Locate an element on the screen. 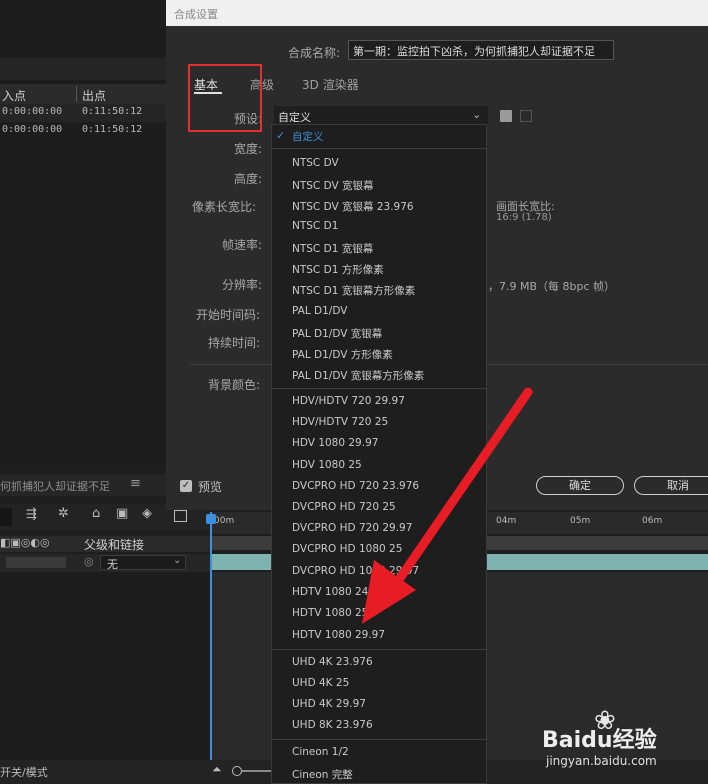  annotation-arrow is located at coordinates (447, 505).